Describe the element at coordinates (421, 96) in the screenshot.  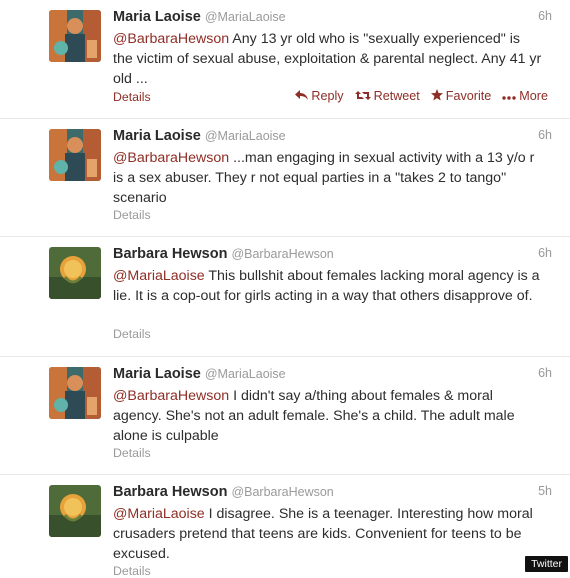
I see `tweet-actions: Reply Retweet Favorite More` at that location.